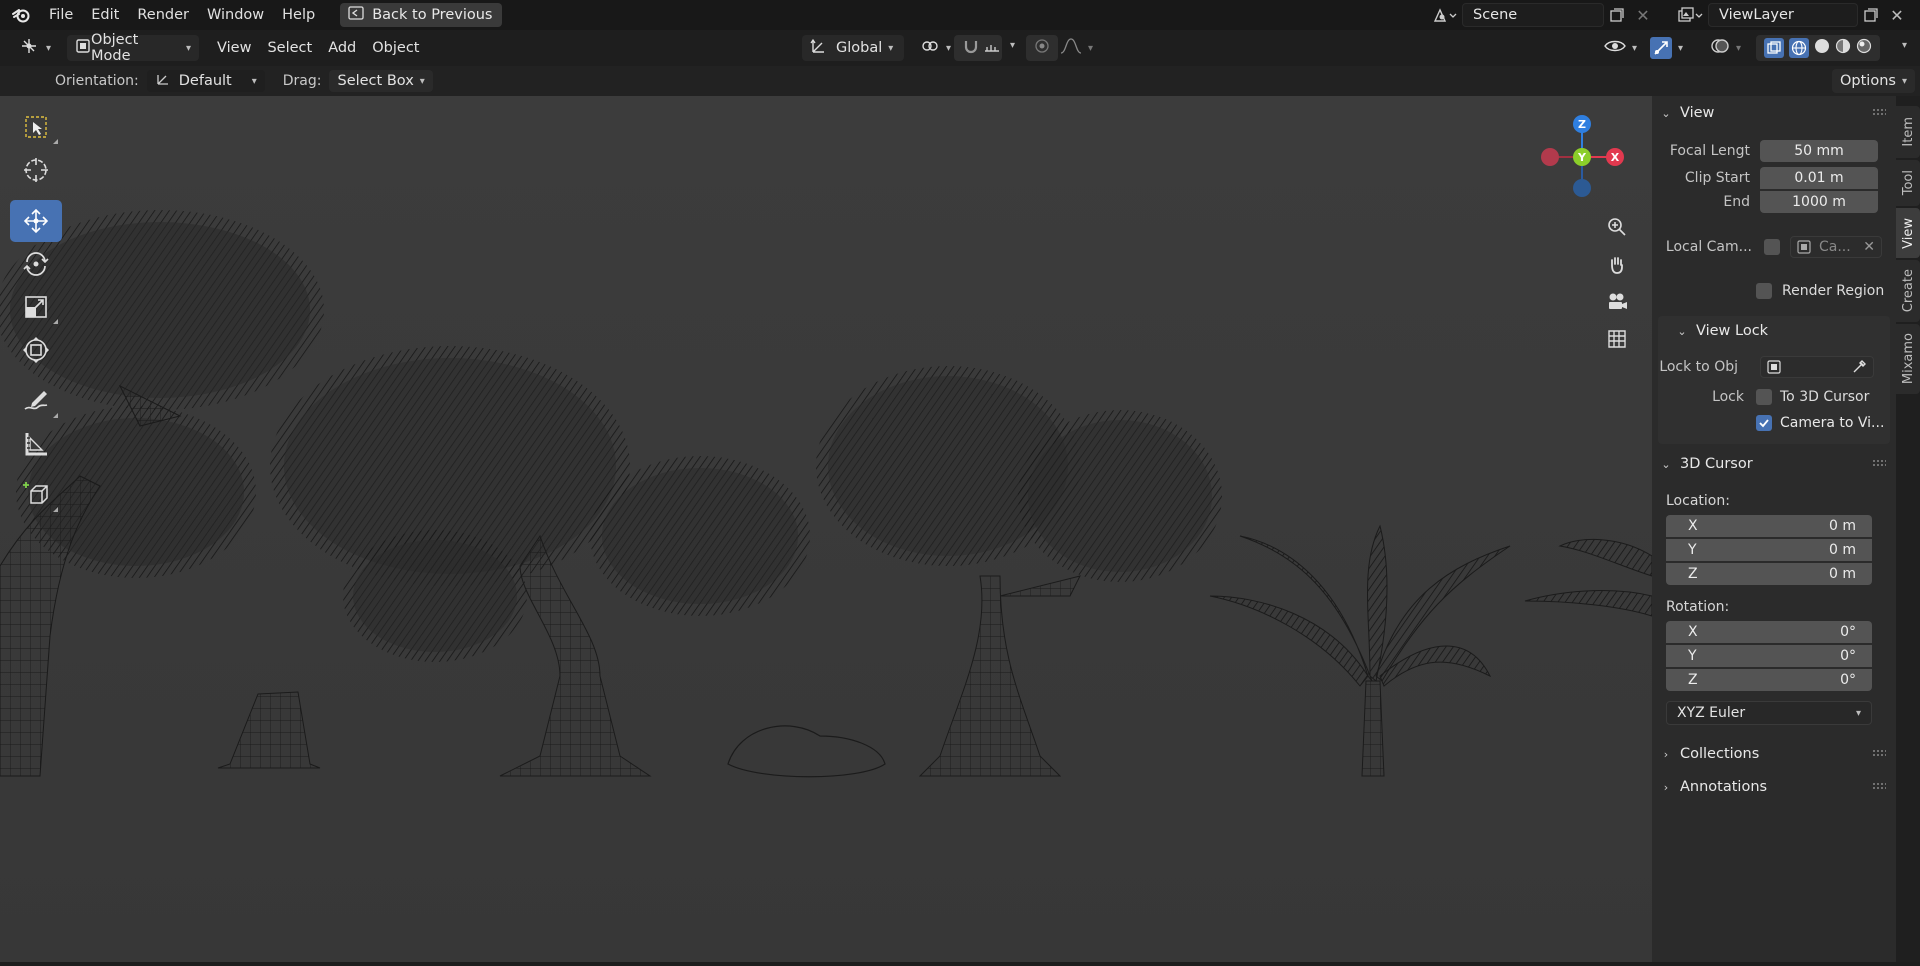  What do you see at coordinates (1076, 48) in the screenshot?
I see `falloff-dropdown: ▾` at bounding box center [1076, 48].